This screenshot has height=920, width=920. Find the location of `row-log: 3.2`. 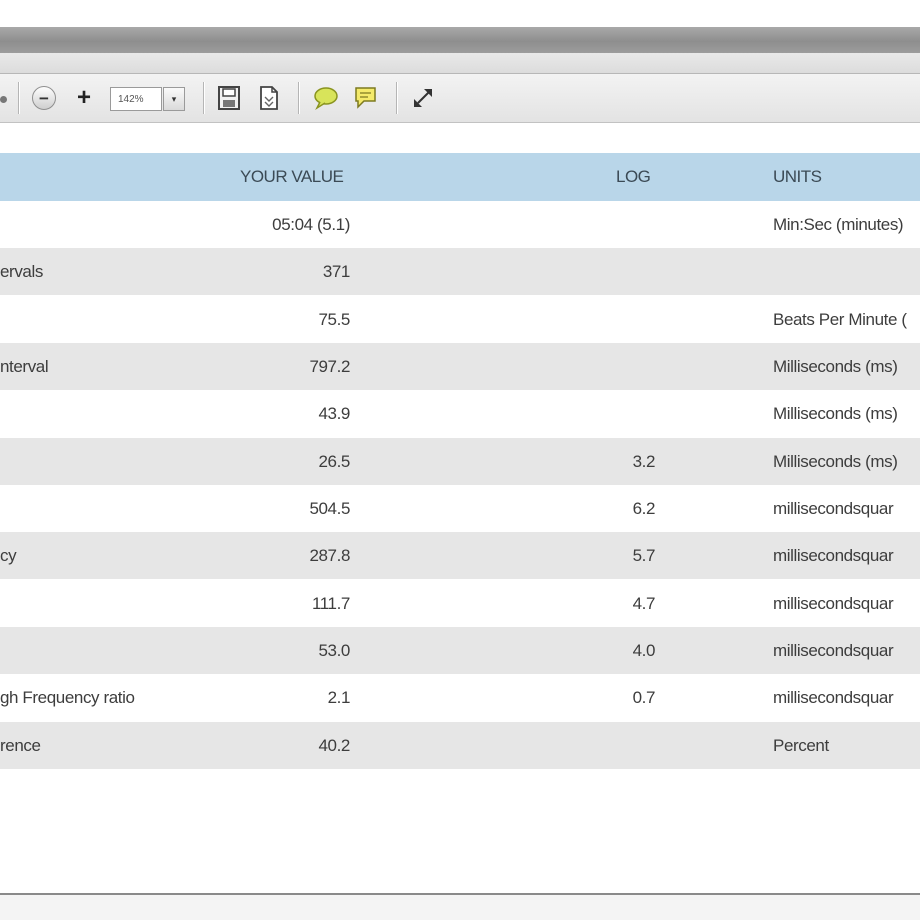

row-log: 3.2 is located at coordinates (643, 461).